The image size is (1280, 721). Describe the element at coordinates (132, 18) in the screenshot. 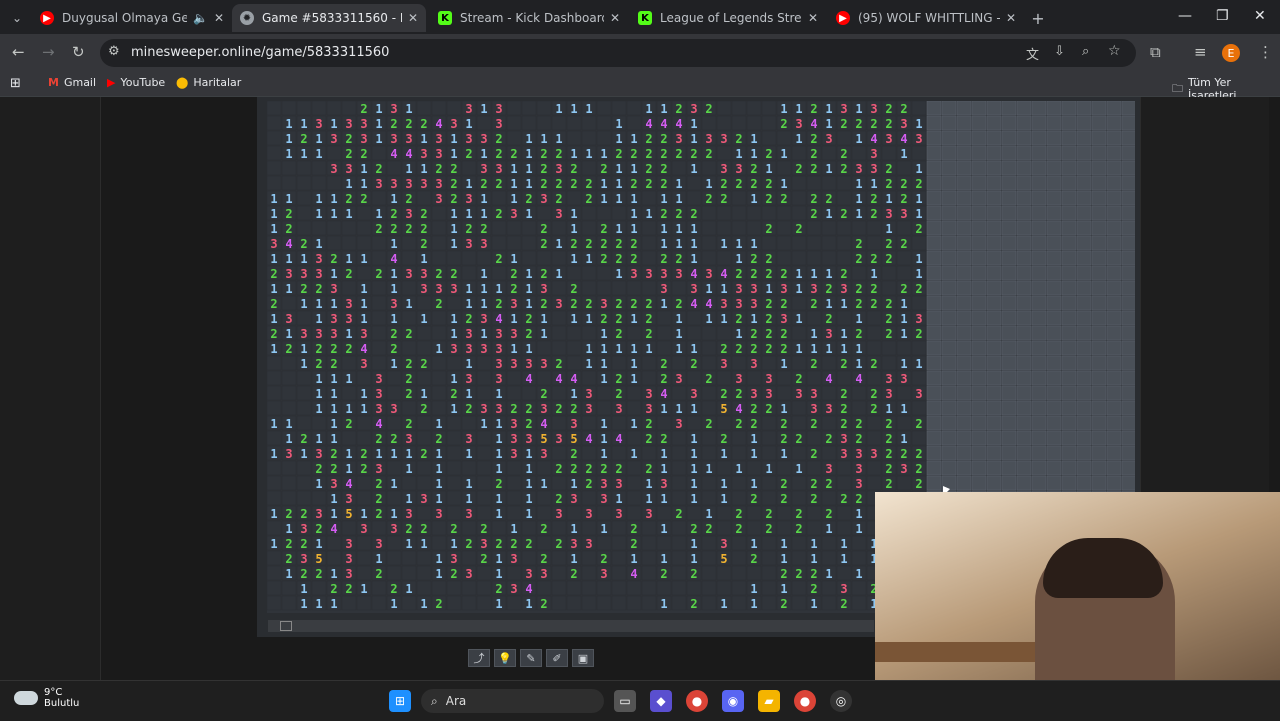

I see `tab-youtube-1: ▶ Duygusal Olmaya Gerek Yo 🔈 ✕` at that location.